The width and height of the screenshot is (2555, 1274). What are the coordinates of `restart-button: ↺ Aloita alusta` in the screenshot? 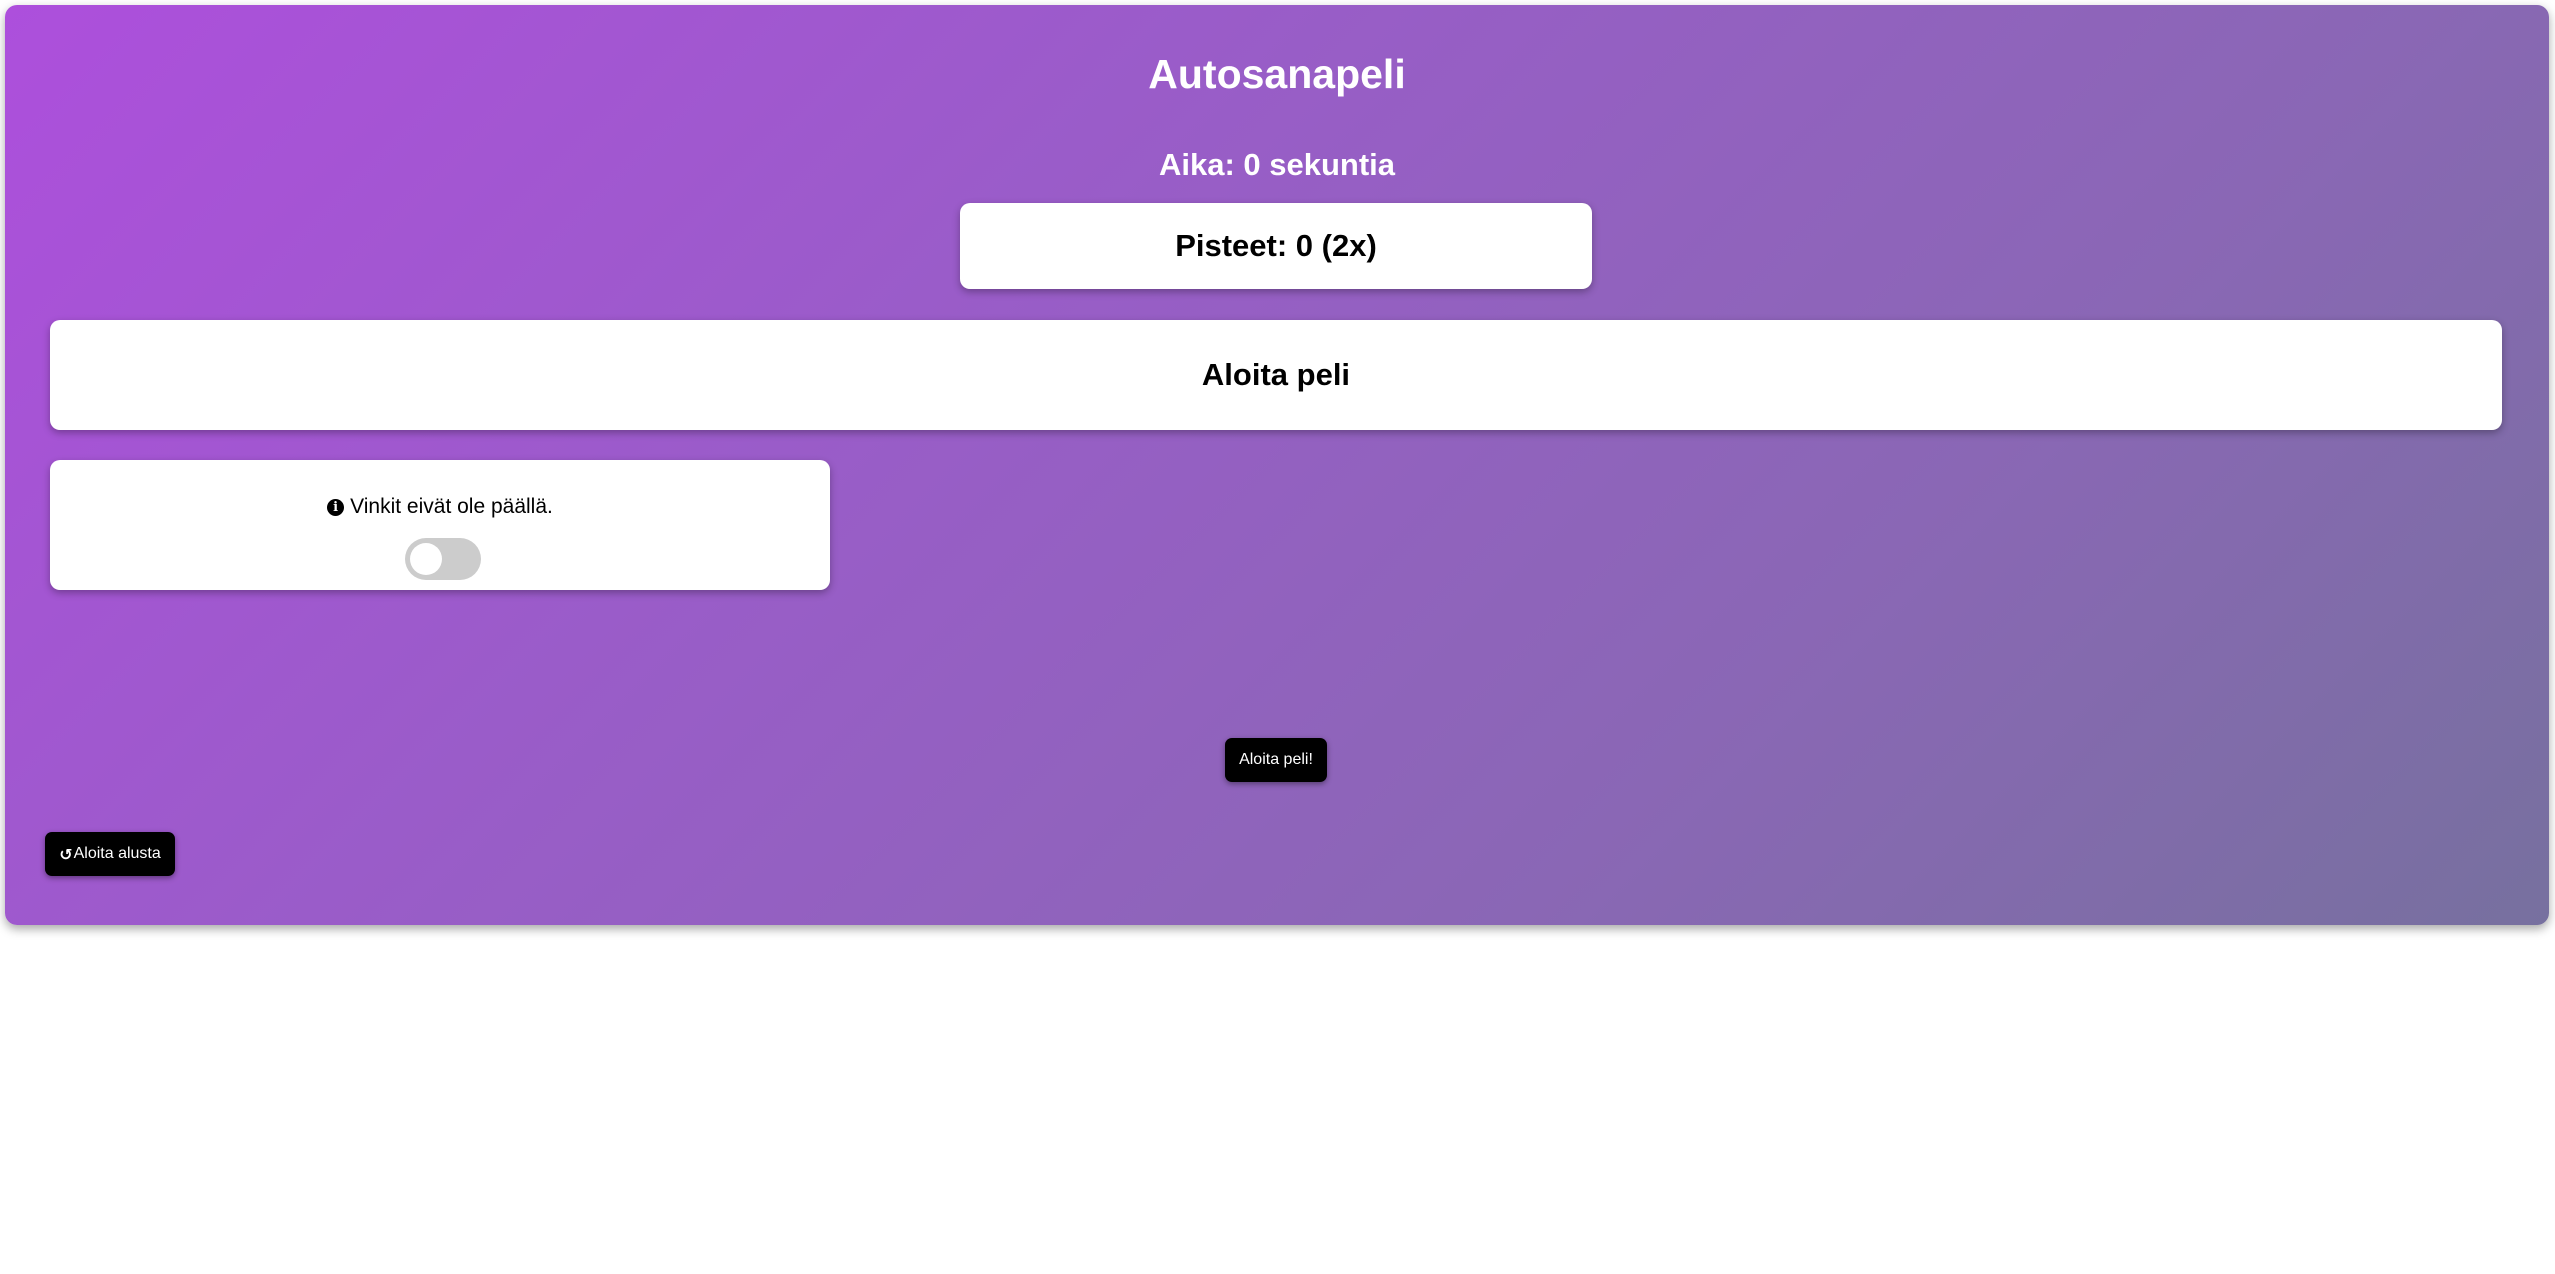 It's located at (110, 854).